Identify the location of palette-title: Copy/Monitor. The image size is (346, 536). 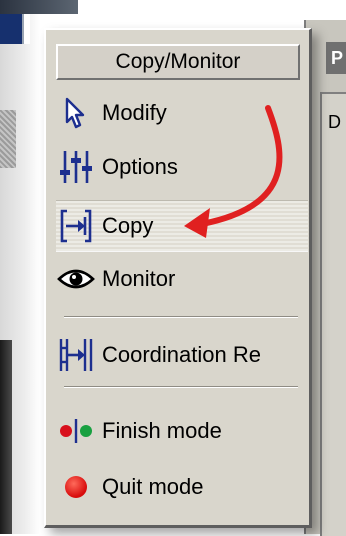
(178, 62).